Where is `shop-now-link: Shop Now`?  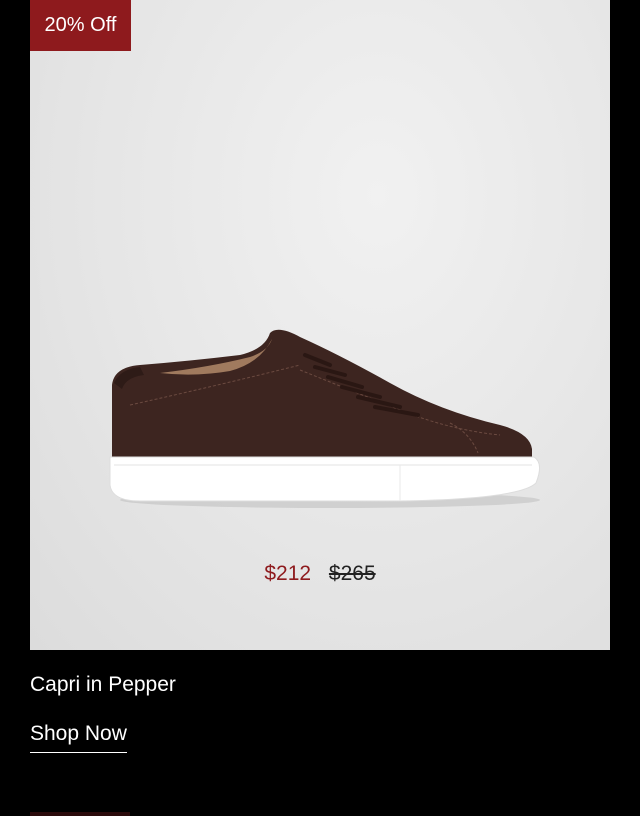 shop-now-link: Shop Now is located at coordinates (78, 736).